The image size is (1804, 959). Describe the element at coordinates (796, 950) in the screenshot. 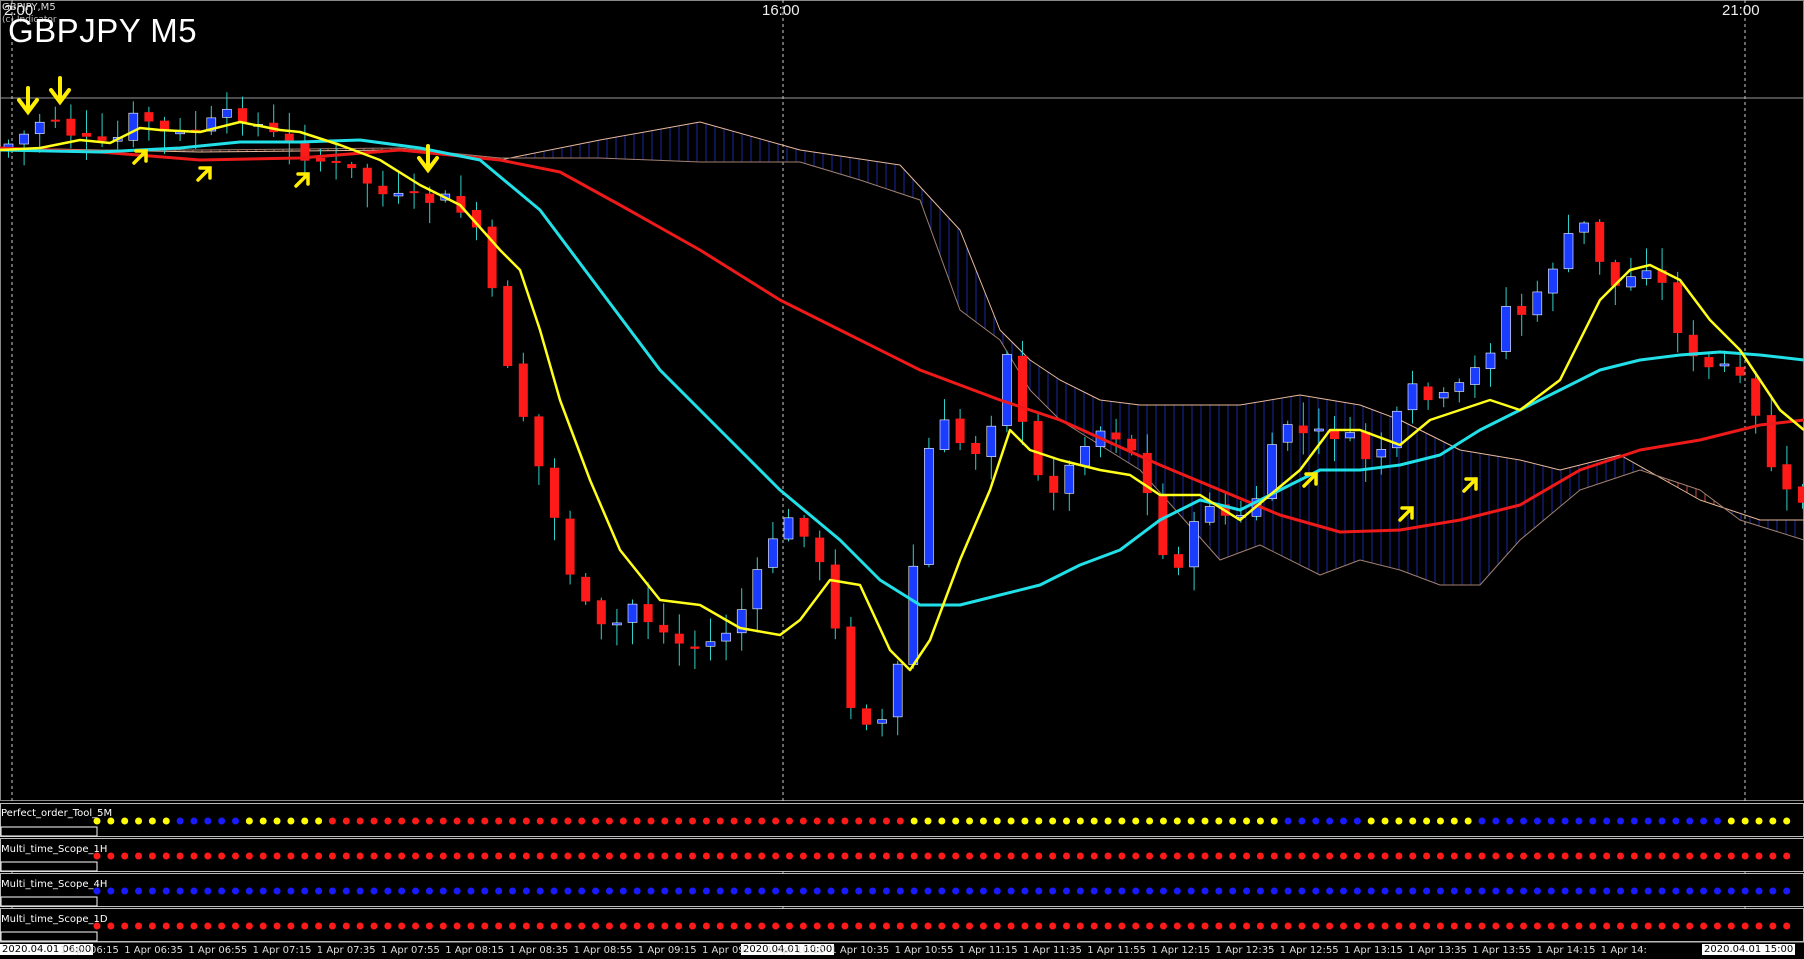

I see `x-axis-tick-label: 1 Apr 10:15` at that location.